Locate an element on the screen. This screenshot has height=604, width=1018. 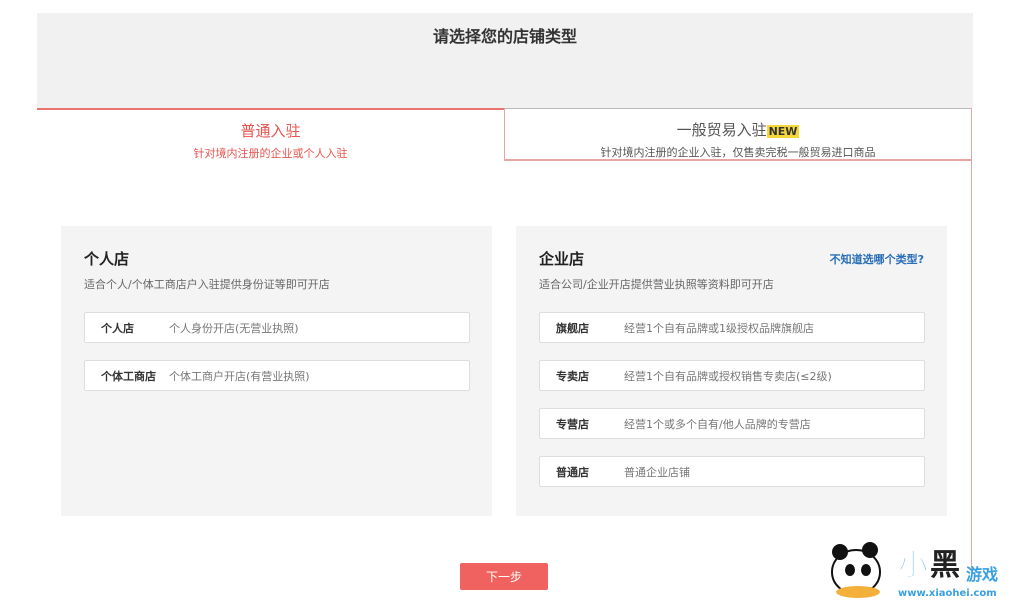
new-badge: NEW is located at coordinates (783, 131).